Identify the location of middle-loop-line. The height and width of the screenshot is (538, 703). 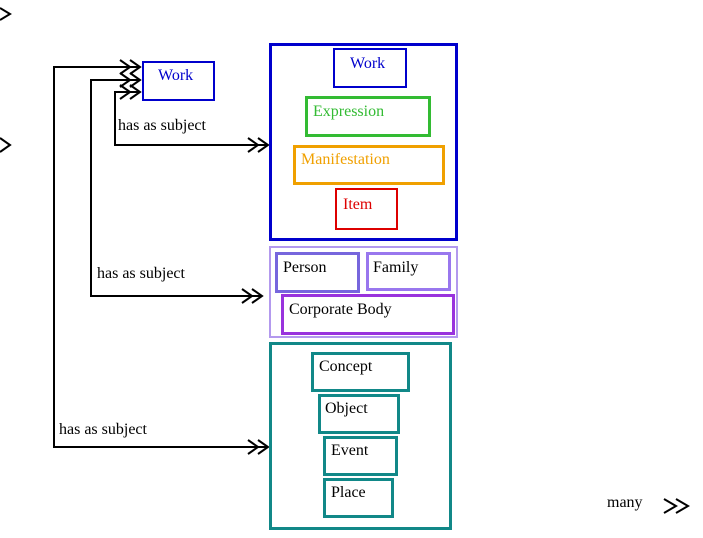
(176, 188).